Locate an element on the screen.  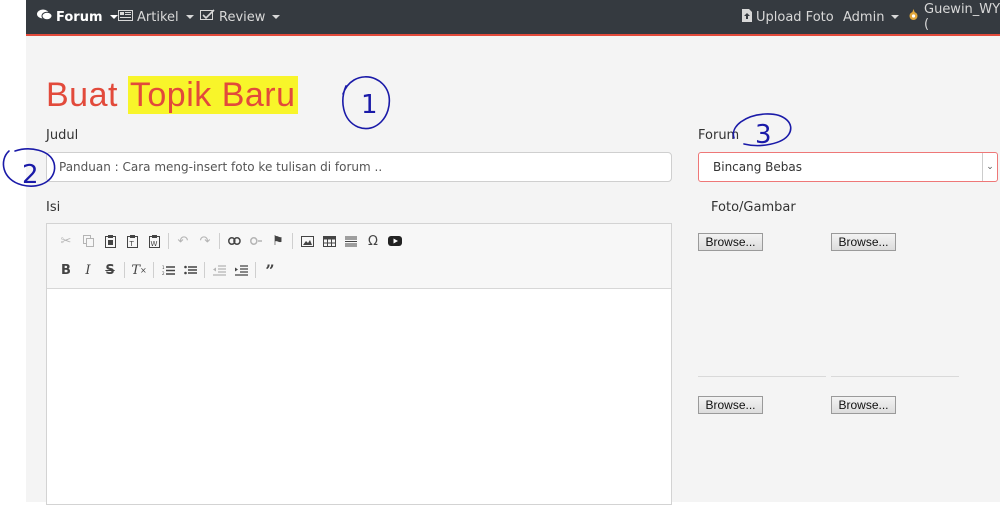
editor-toolbar: ✂ T W ↶ ↷ ⚑ Ω B I S T × 1 2 ” is located at coordinates (359, 256).